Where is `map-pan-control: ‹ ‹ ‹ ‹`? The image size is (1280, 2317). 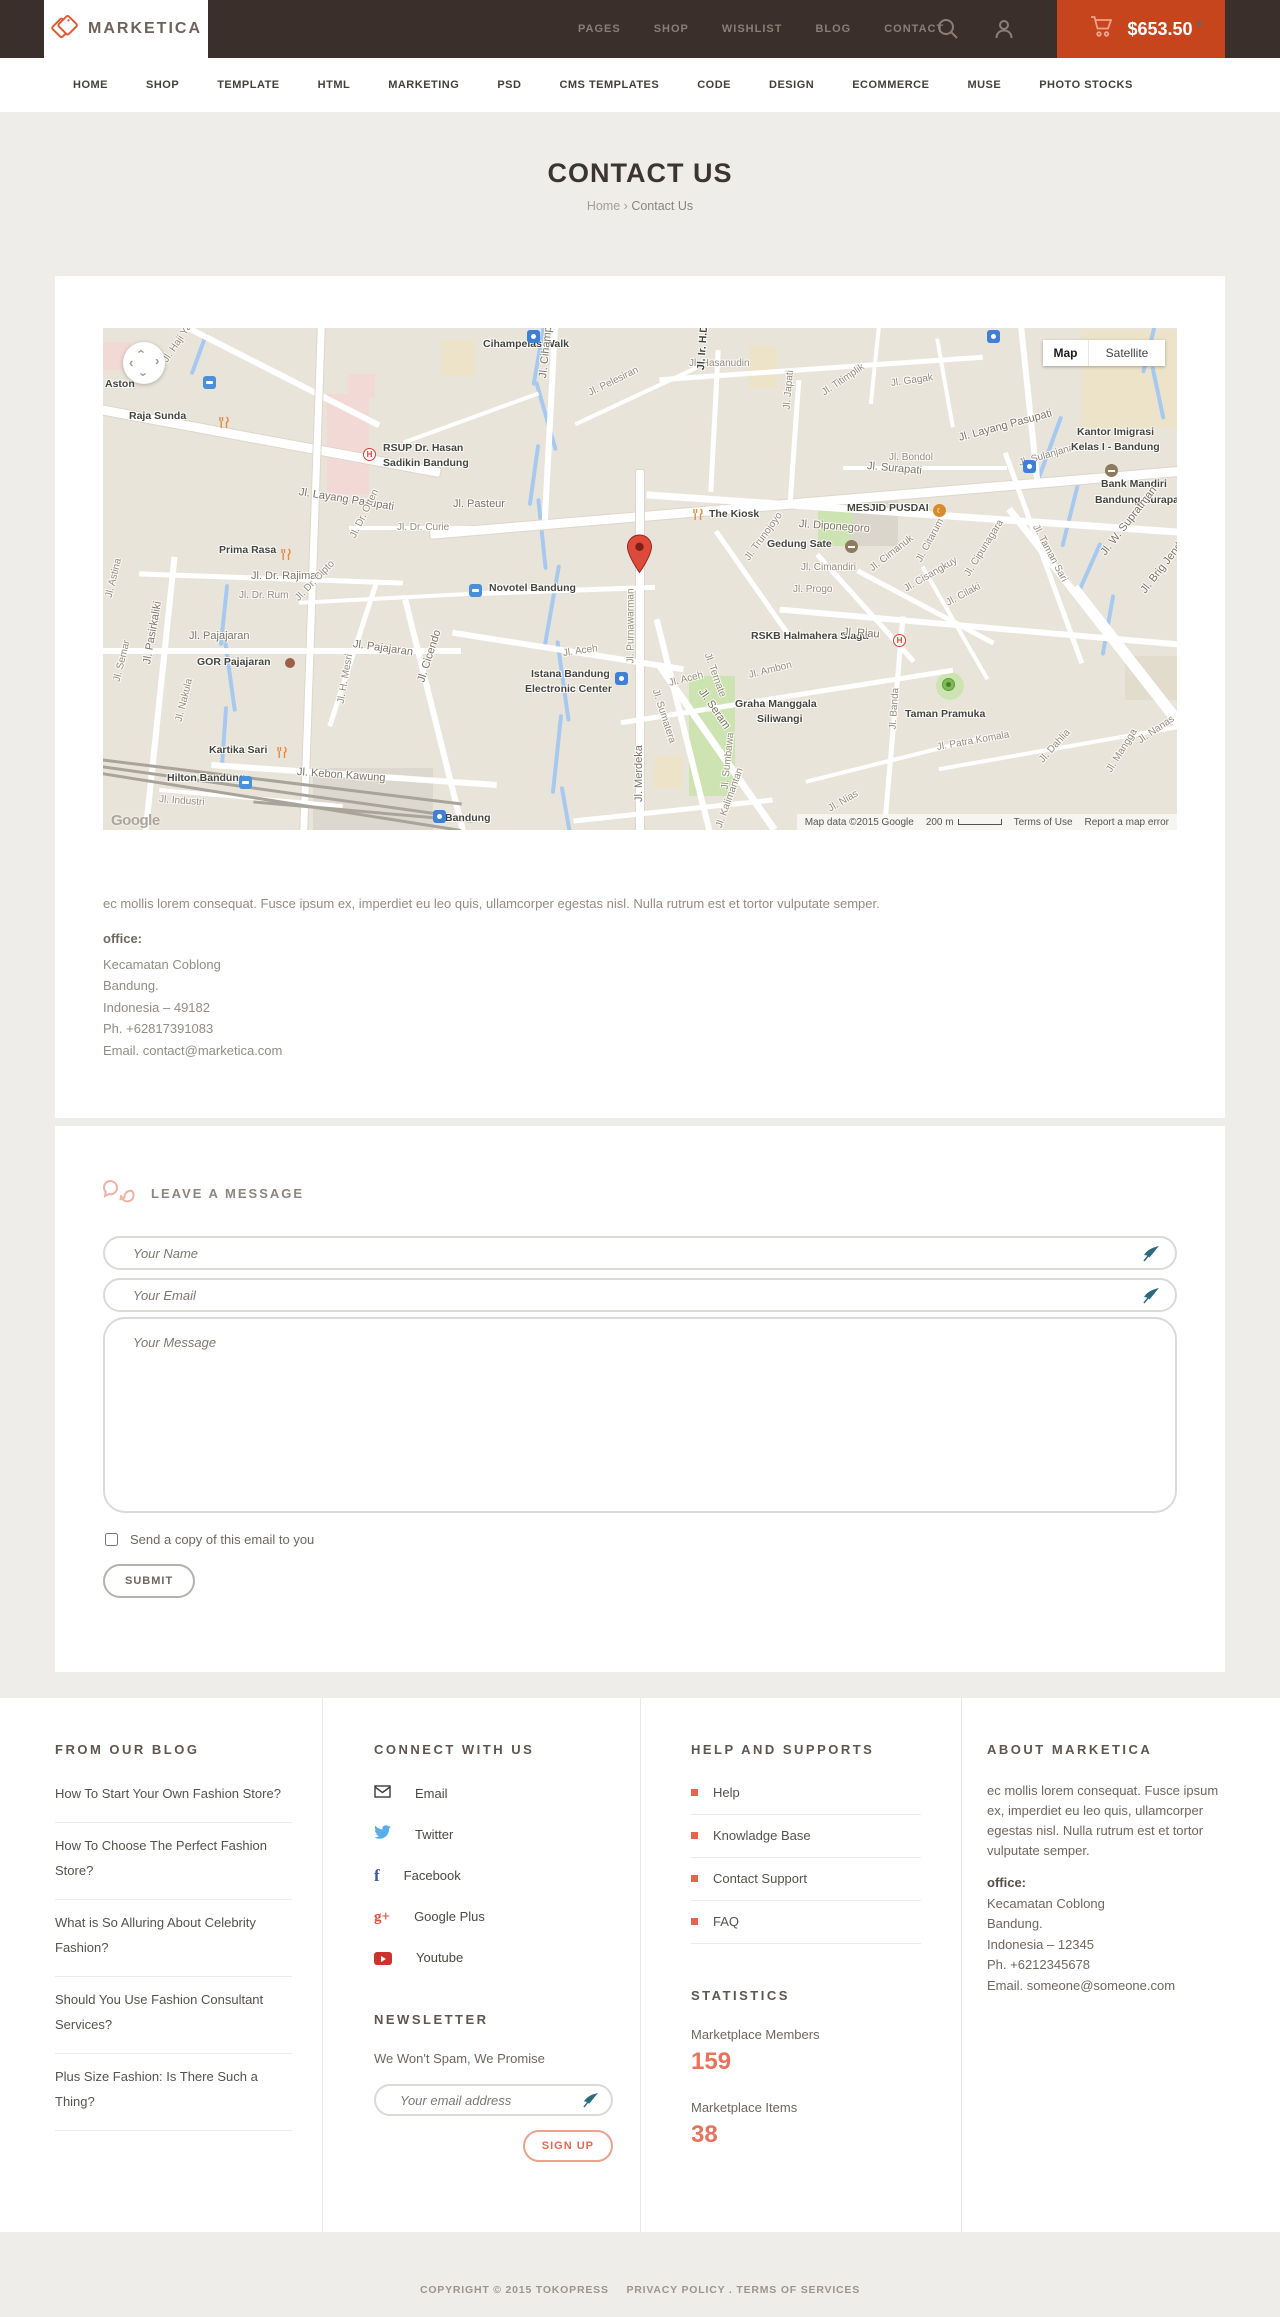 map-pan-control: ‹ ‹ ‹ ‹ is located at coordinates (144, 363).